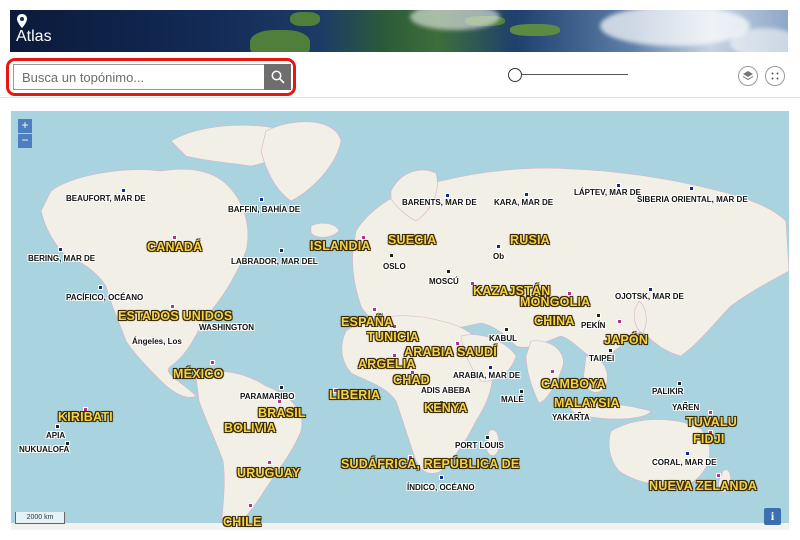 The height and width of the screenshot is (540, 800). I want to click on place-label: ÍNDICO, OCÉANO, so click(441, 487).